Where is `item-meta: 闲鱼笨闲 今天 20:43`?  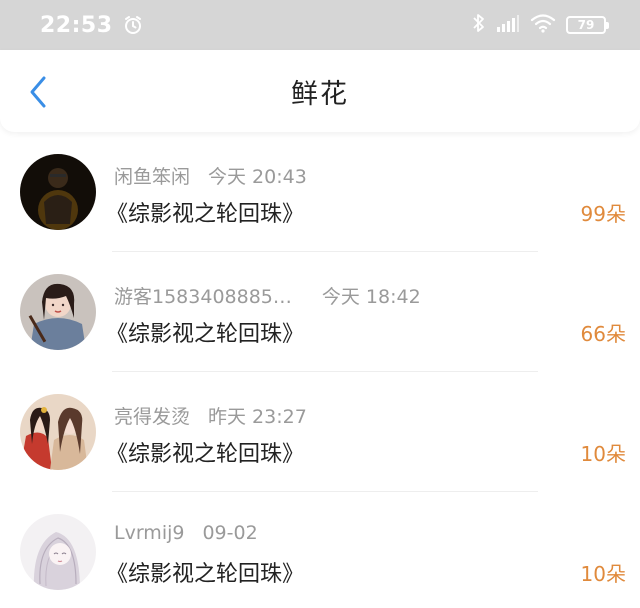 item-meta: 闲鱼笨闲 今天 20:43 is located at coordinates (210, 175).